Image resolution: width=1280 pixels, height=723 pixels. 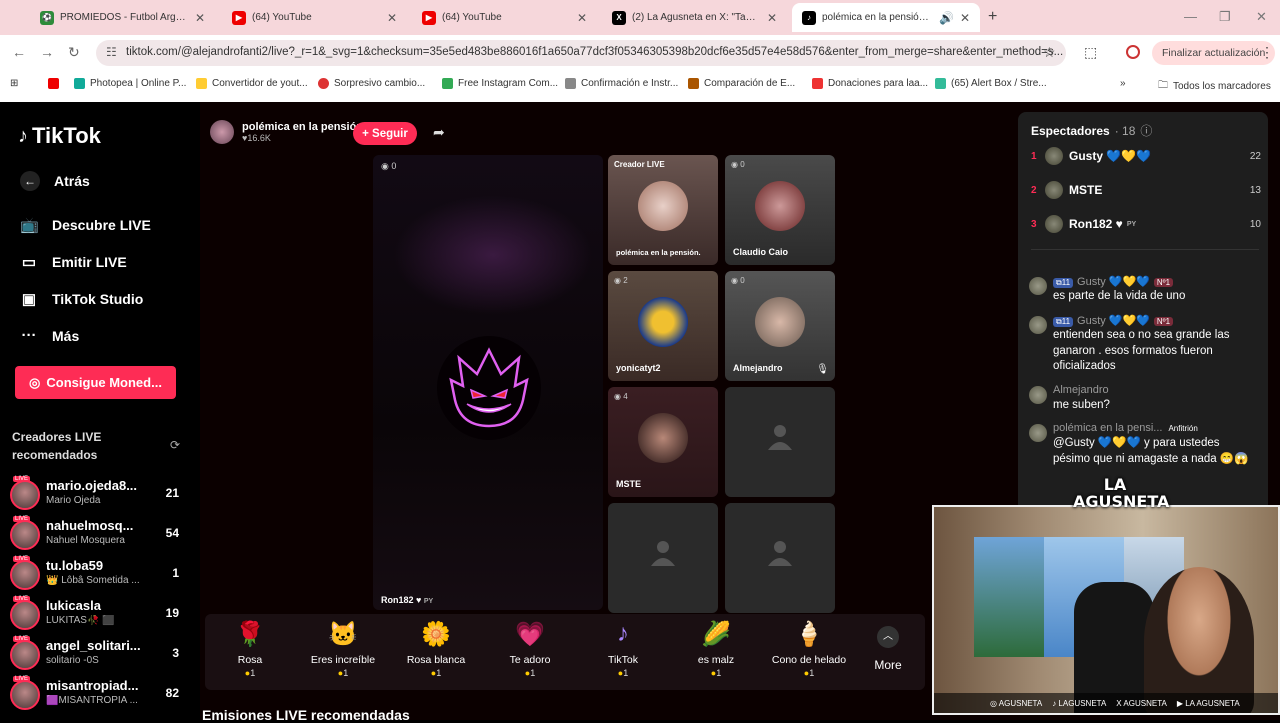 I want to click on list-item: LIVE misantropiad... 🟪MISANTROPIA ... 82, so click(x=97, y=695).